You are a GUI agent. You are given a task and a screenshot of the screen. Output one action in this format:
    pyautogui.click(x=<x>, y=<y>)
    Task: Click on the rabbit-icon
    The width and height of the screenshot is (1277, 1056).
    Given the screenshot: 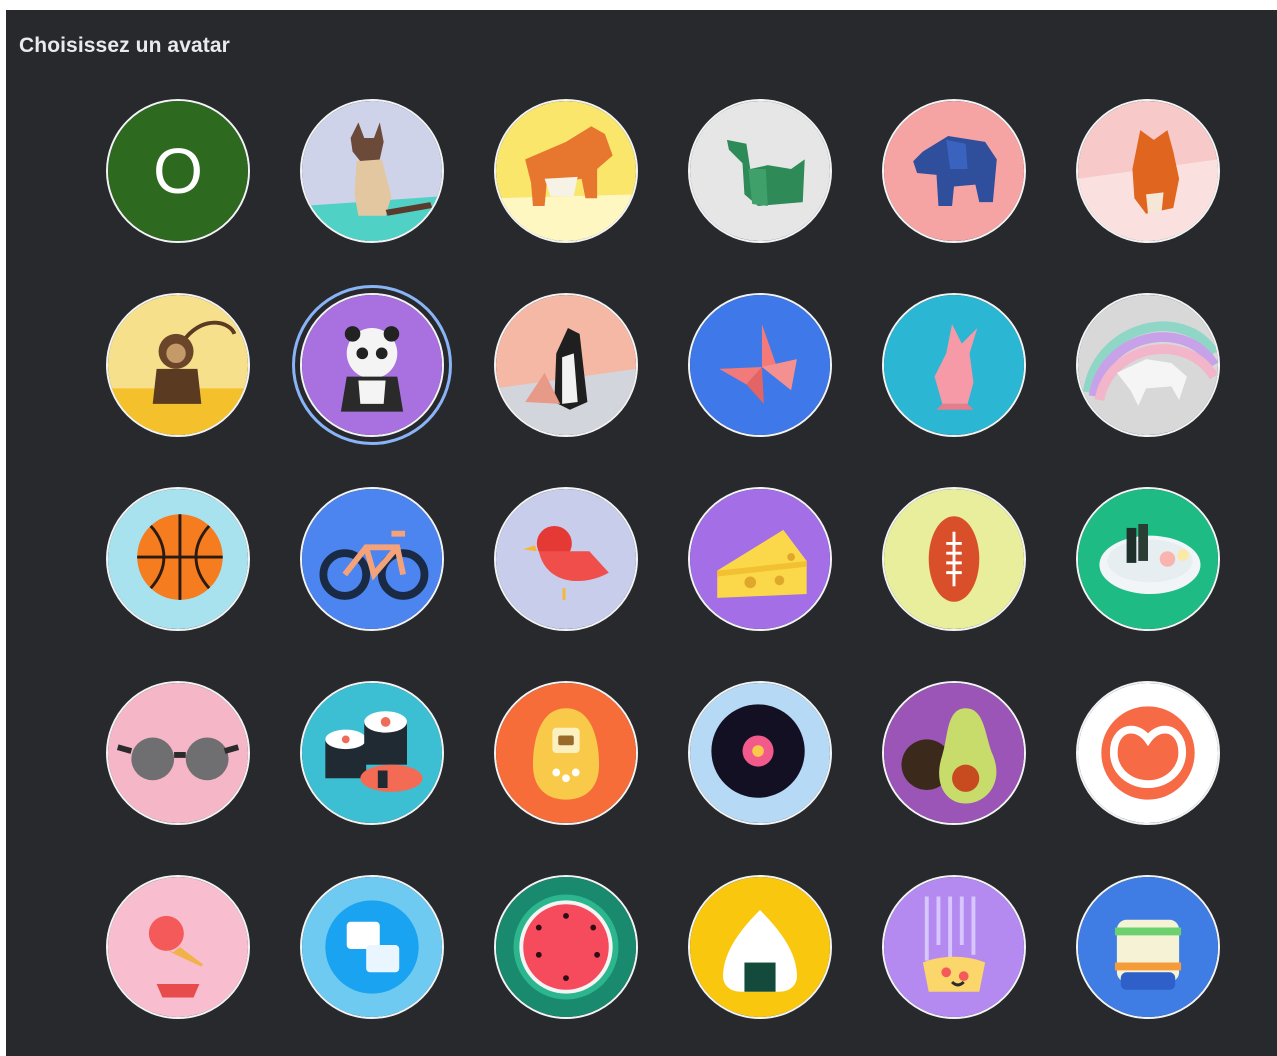 What is the action you would take?
    pyautogui.click(x=954, y=365)
    